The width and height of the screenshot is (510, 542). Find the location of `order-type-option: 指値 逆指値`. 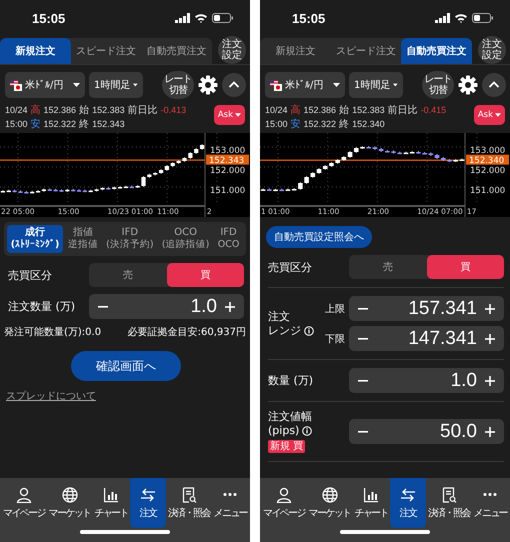

order-type-option: 指値 逆指値 is located at coordinates (83, 239).